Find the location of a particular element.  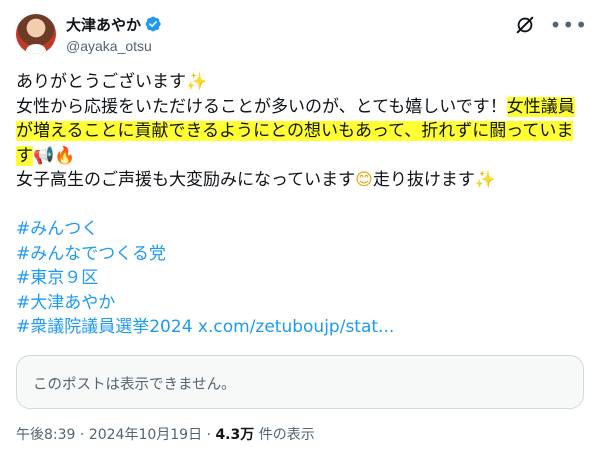

fire-icon: 🔥 is located at coordinates (65, 155).